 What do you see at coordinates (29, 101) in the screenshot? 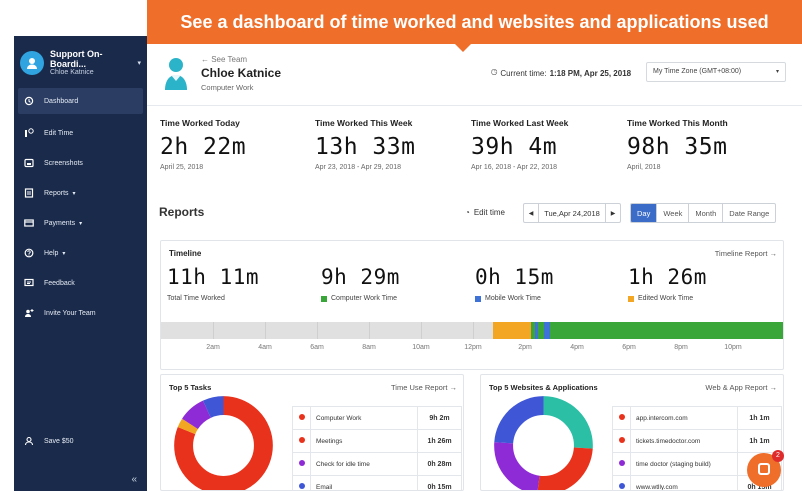
I see `clock-back-icon` at bounding box center [29, 101].